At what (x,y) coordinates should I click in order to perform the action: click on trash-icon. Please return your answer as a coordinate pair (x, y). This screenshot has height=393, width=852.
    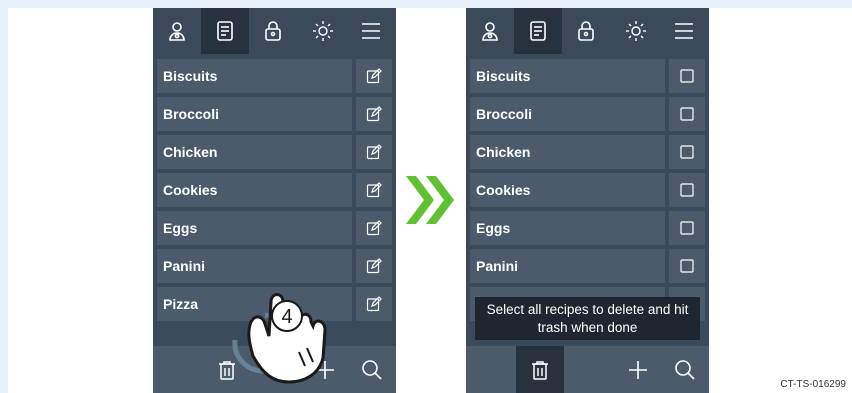
    Looking at the image, I should click on (540, 369).